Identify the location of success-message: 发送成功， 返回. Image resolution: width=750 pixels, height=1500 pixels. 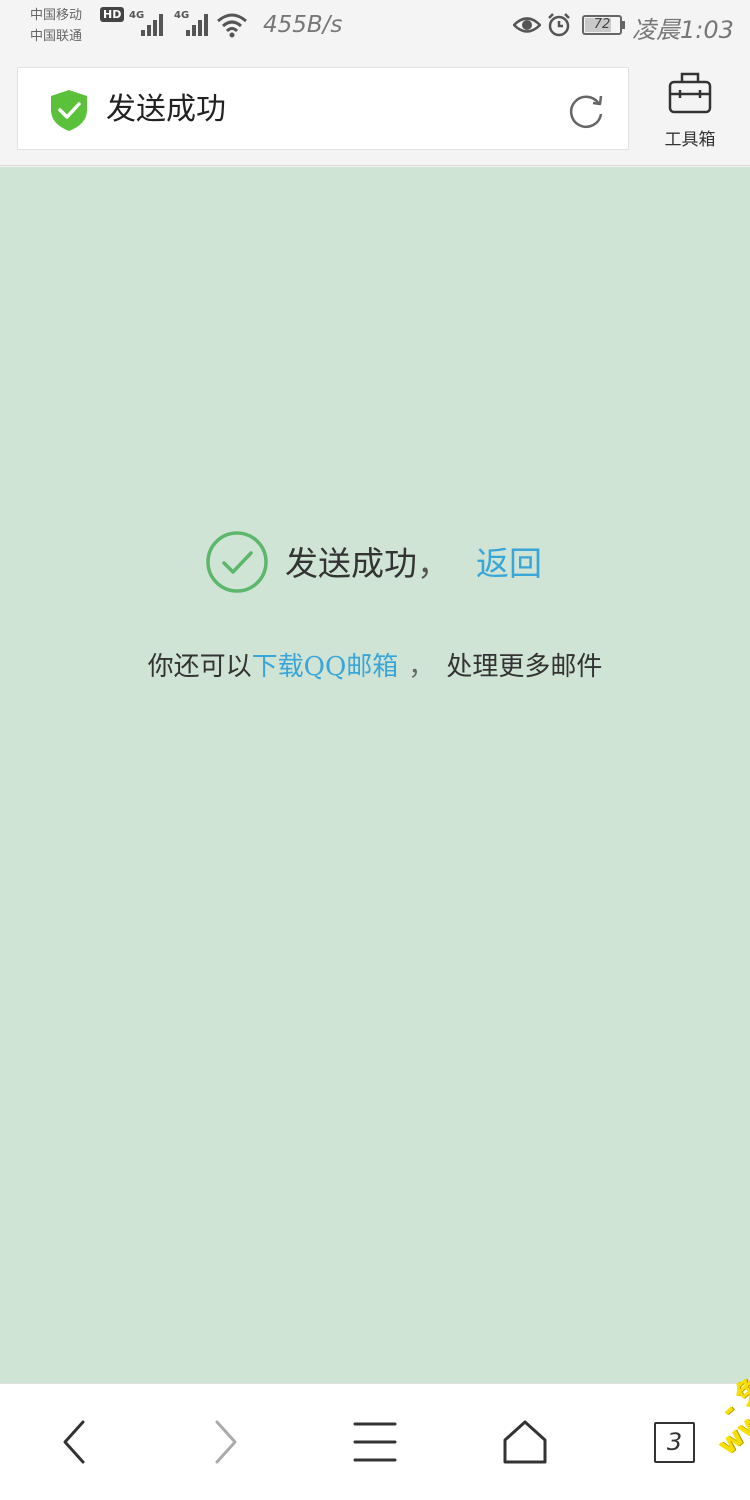
(413, 564).